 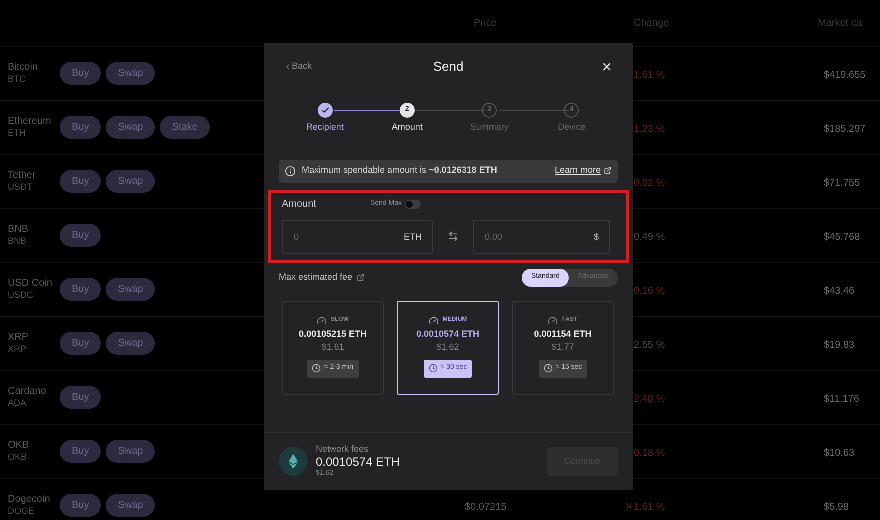 What do you see at coordinates (18, 458) in the screenshot?
I see `asset-ticker: OKB` at bounding box center [18, 458].